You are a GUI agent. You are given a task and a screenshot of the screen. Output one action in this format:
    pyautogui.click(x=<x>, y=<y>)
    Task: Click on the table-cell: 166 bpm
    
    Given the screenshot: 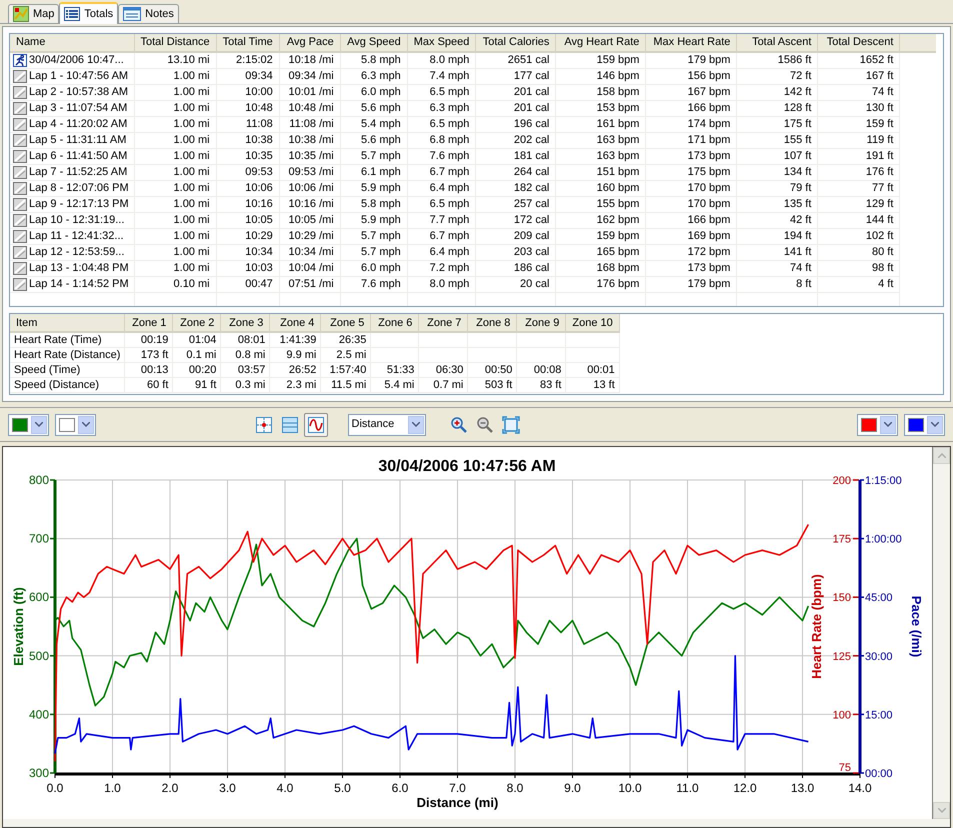 What is the action you would take?
    pyautogui.click(x=691, y=108)
    